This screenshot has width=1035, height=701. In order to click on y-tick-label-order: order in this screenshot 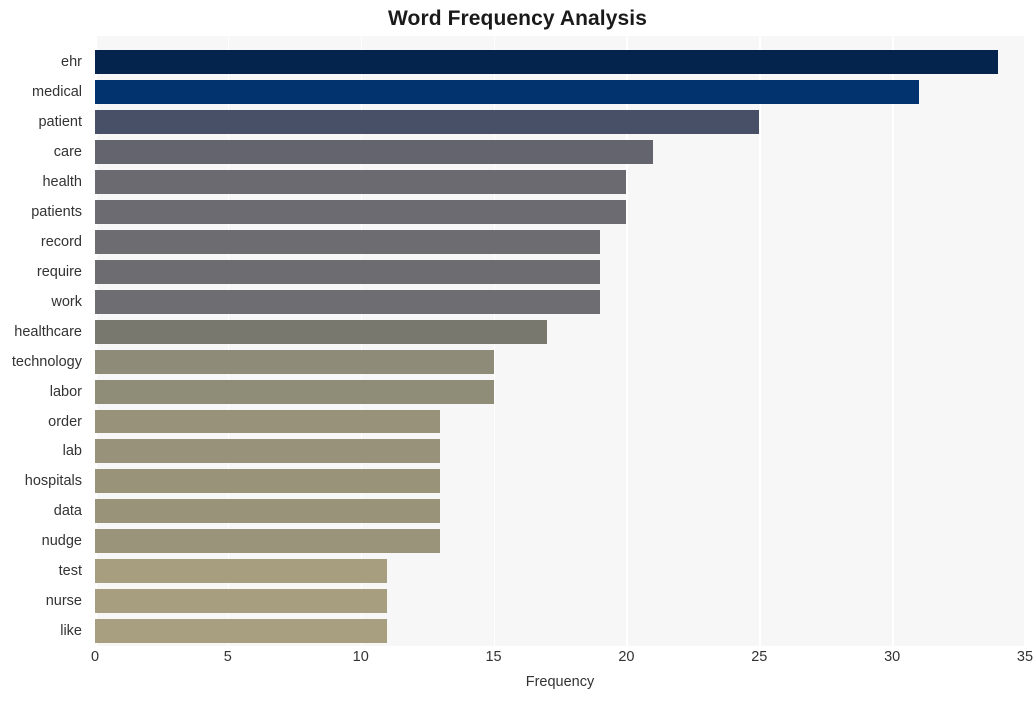, I will do `click(65, 421)`.